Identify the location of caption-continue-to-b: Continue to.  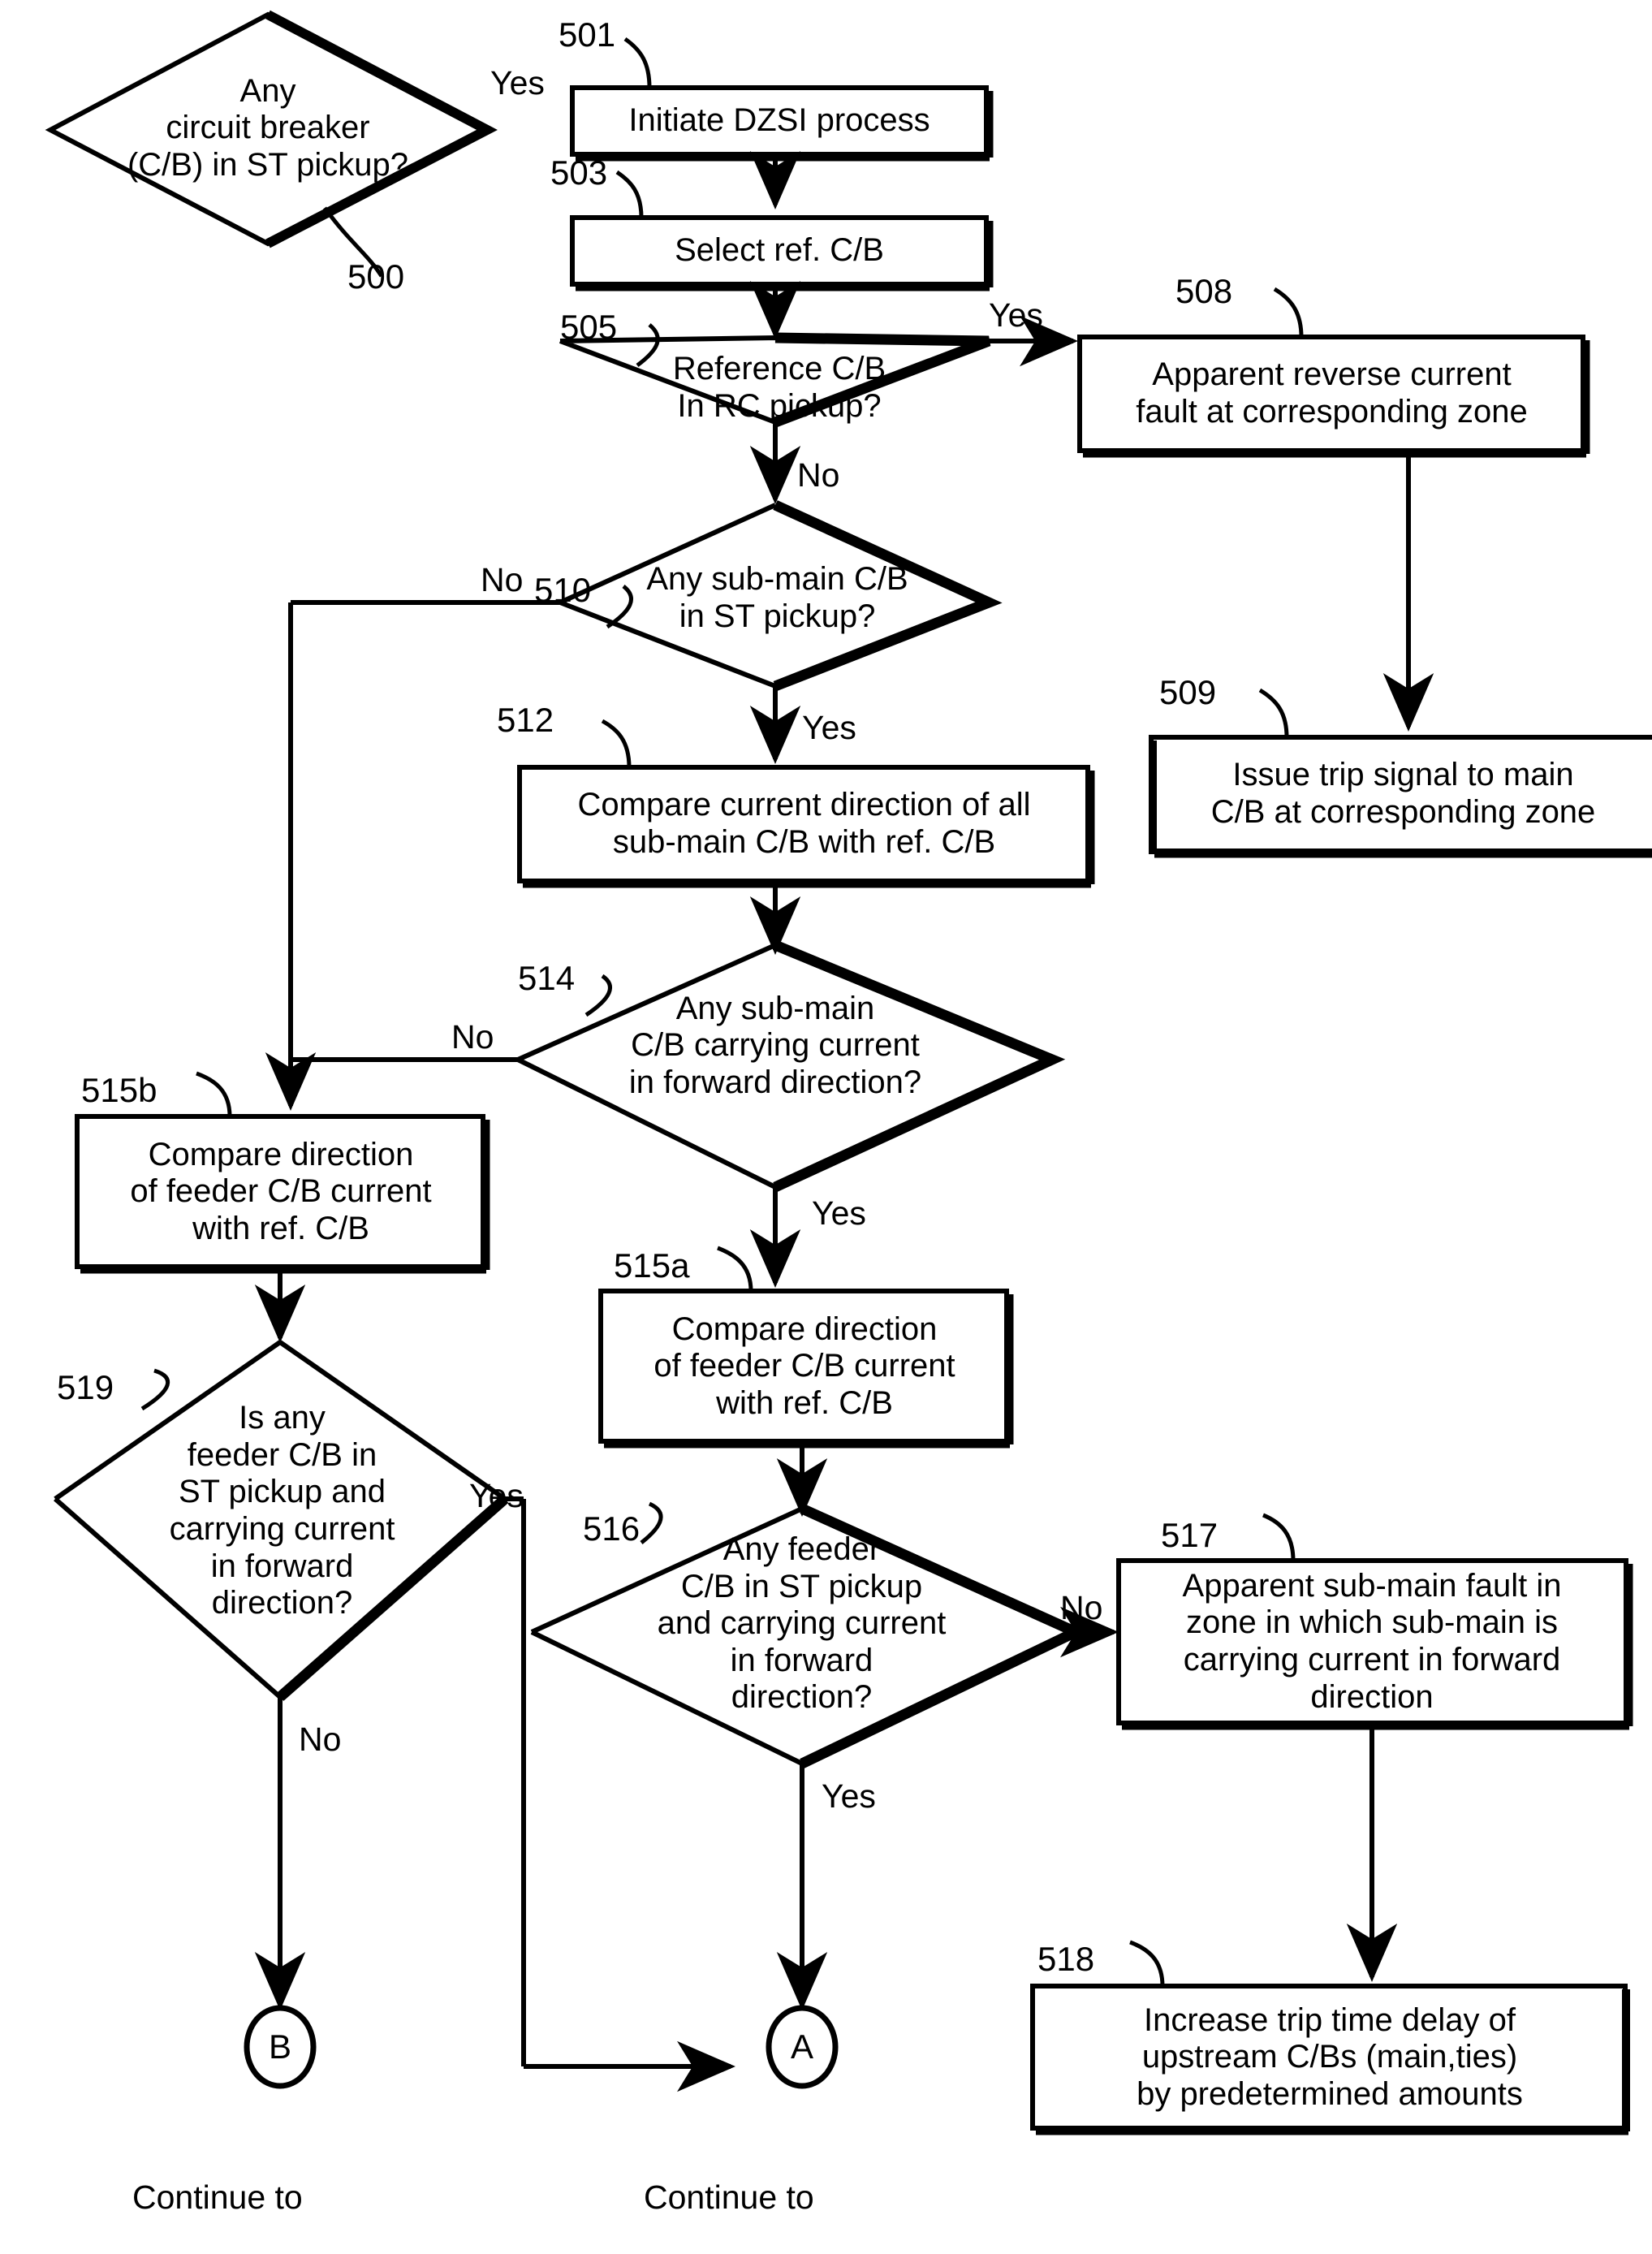
(217, 2197).